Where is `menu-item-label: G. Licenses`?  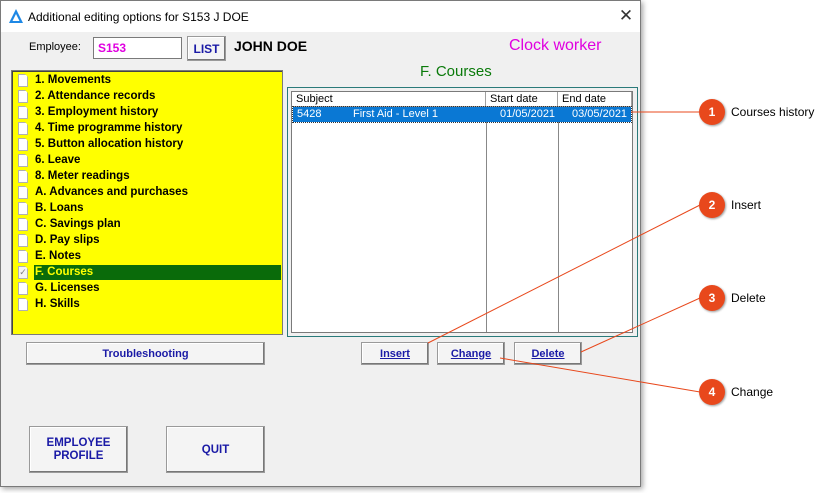 menu-item-label: G. Licenses is located at coordinates (67, 288).